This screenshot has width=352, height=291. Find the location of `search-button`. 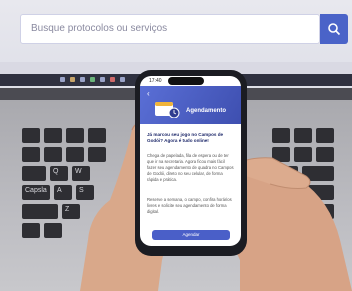

search-button is located at coordinates (334, 29).